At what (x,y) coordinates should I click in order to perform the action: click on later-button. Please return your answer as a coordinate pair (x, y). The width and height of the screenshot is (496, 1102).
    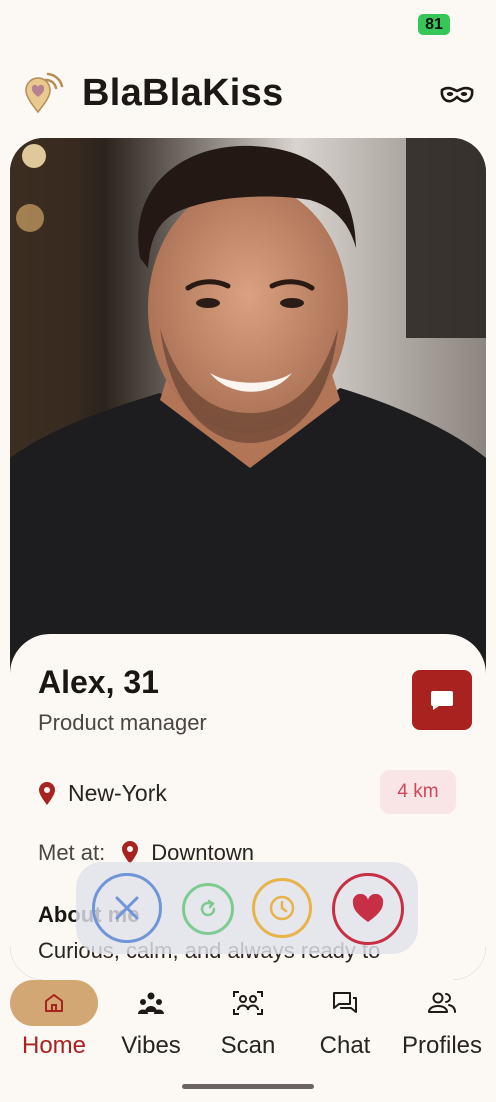
    Looking at the image, I should click on (282, 908).